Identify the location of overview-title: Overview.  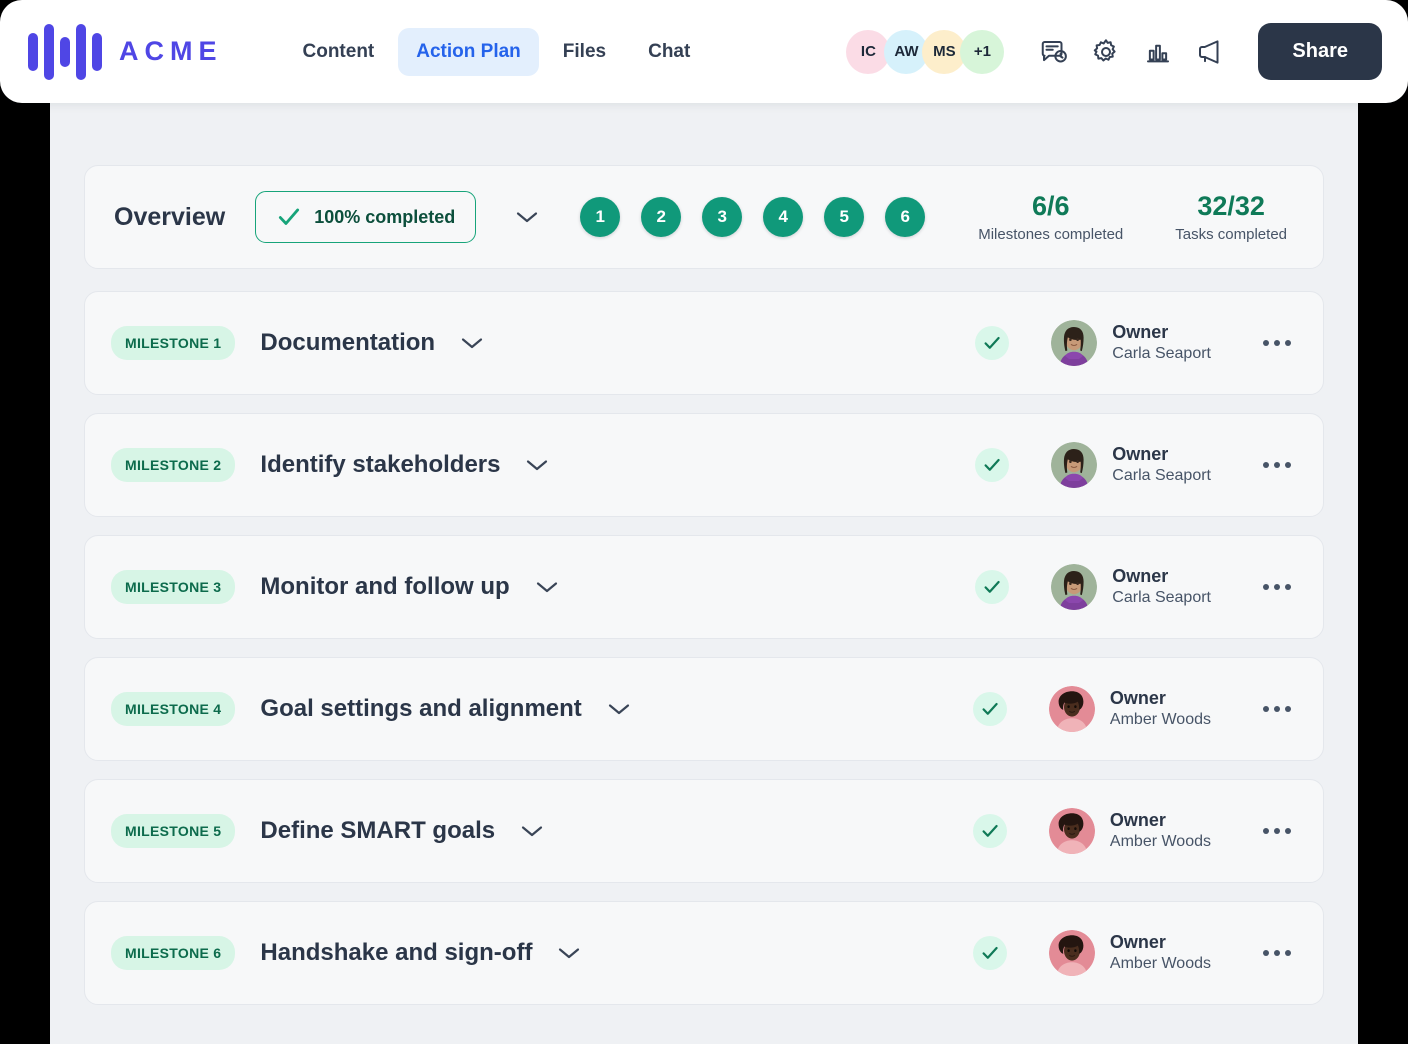
(170, 216).